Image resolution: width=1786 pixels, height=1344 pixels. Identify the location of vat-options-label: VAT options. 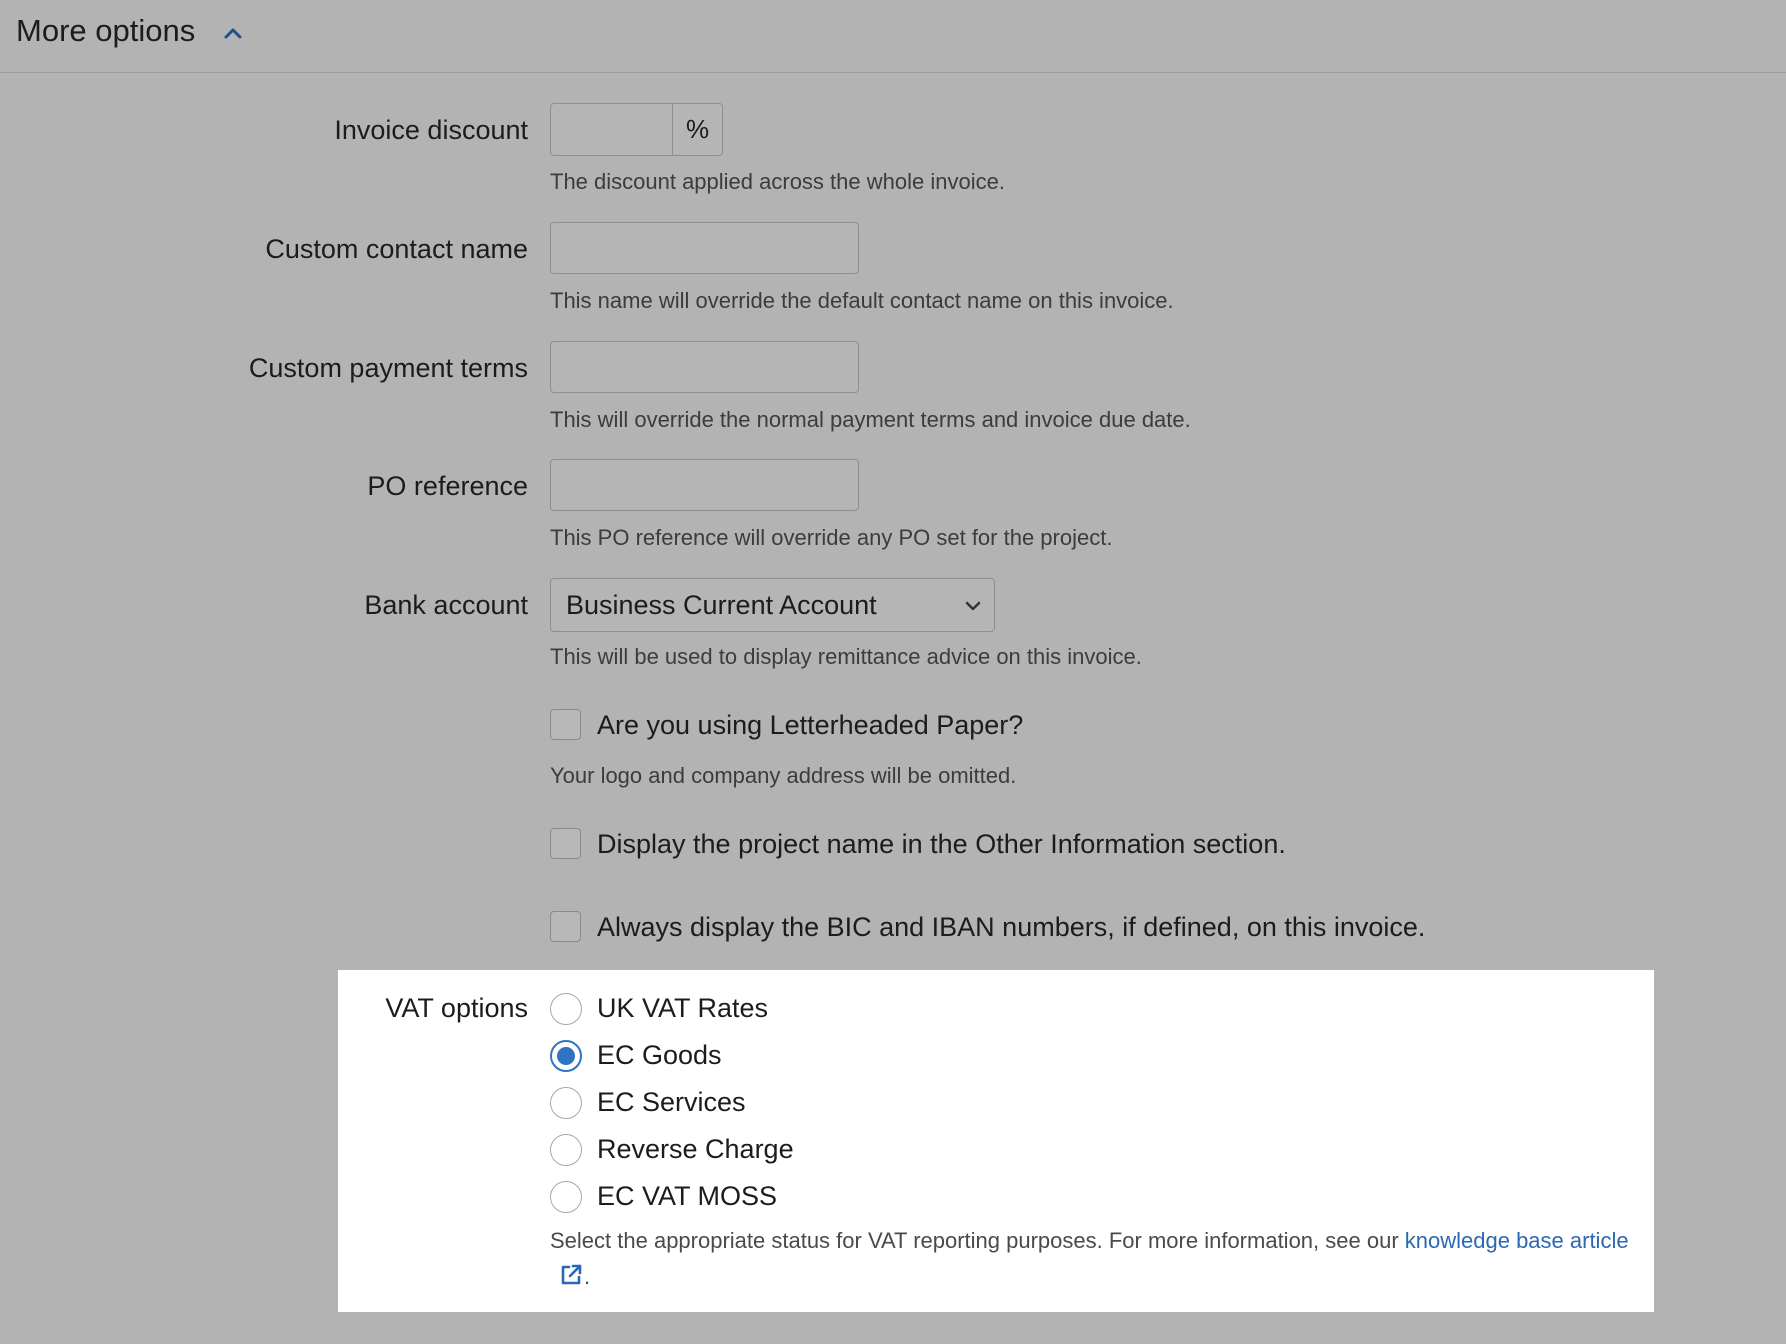
(456, 1008).